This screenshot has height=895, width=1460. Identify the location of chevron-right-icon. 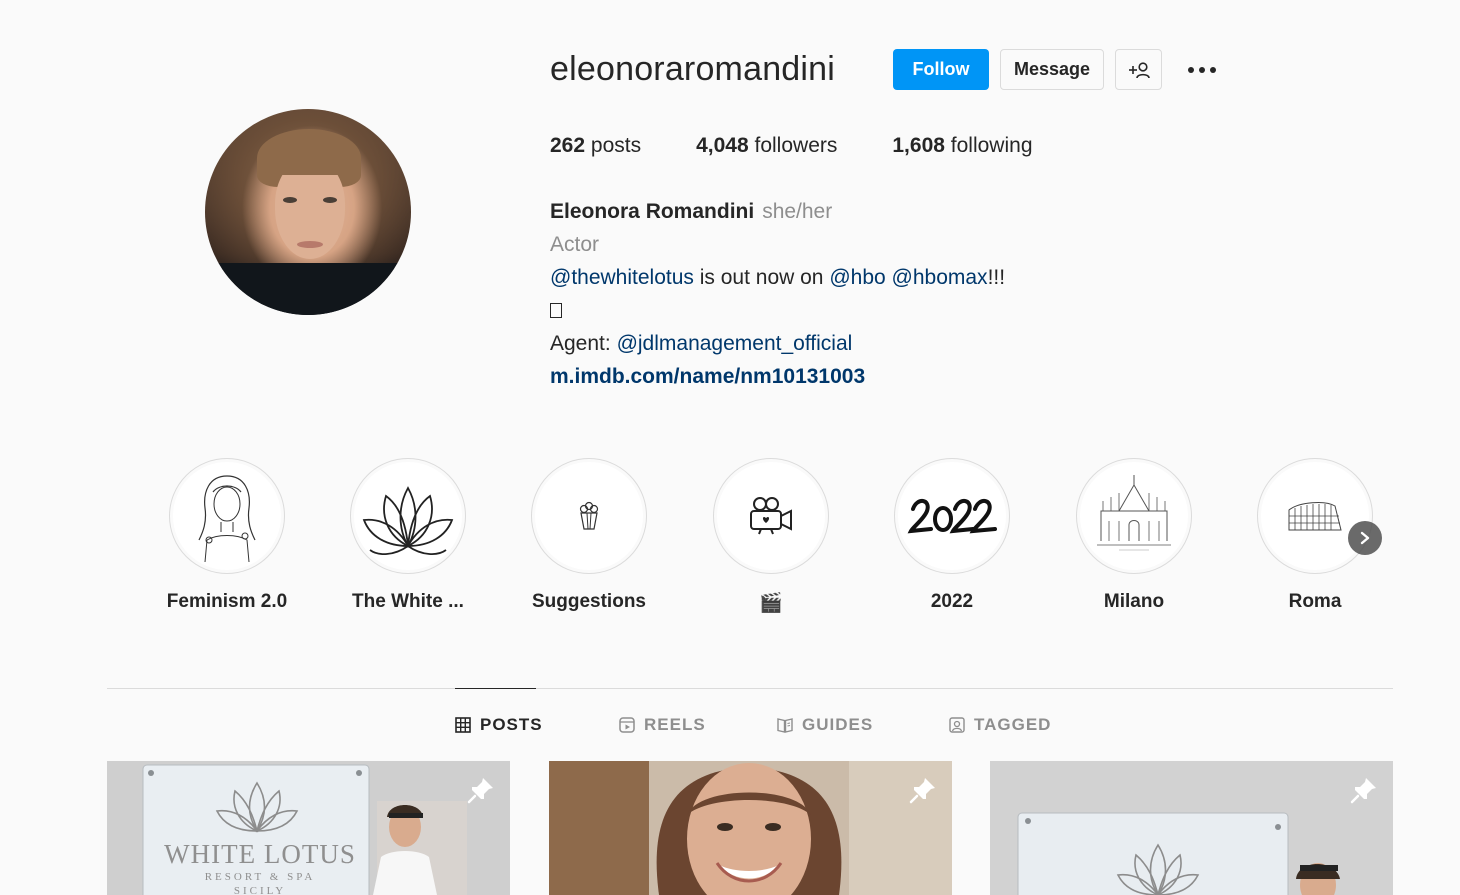
(1365, 538).